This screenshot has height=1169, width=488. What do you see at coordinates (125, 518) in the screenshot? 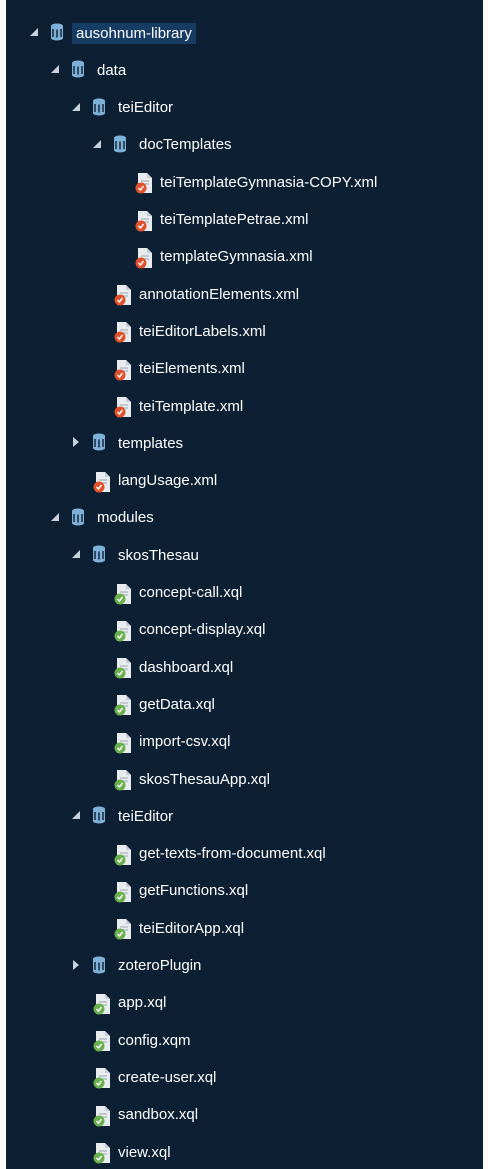
I see `tree-item-label: modules` at bounding box center [125, 518].